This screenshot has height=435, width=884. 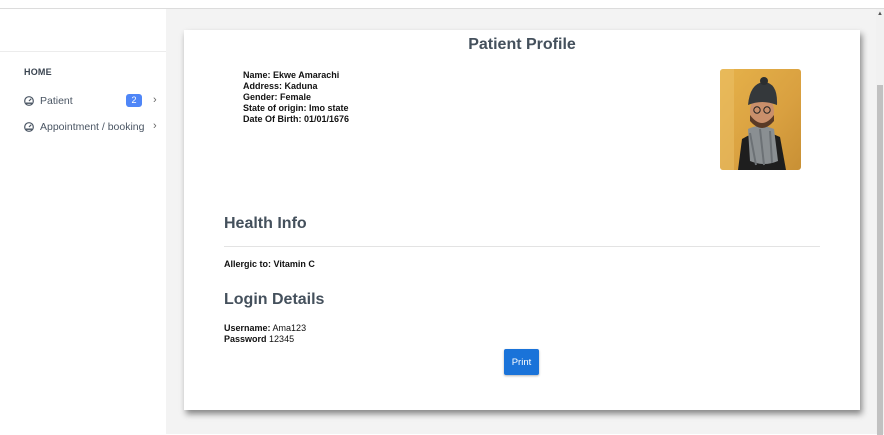 I want to click on patient-photo, so click(x=760, y=119).